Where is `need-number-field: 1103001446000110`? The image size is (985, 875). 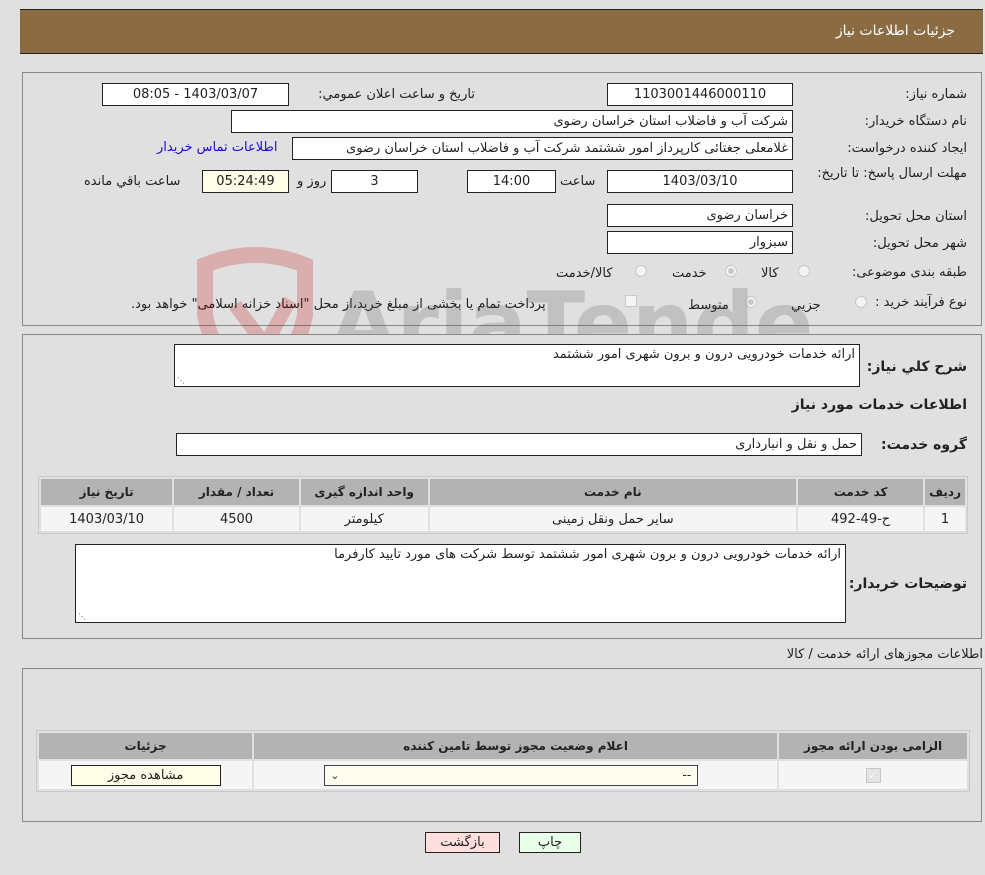
need-number-field: 1103001446000110 is located at coordinates (700, 94).